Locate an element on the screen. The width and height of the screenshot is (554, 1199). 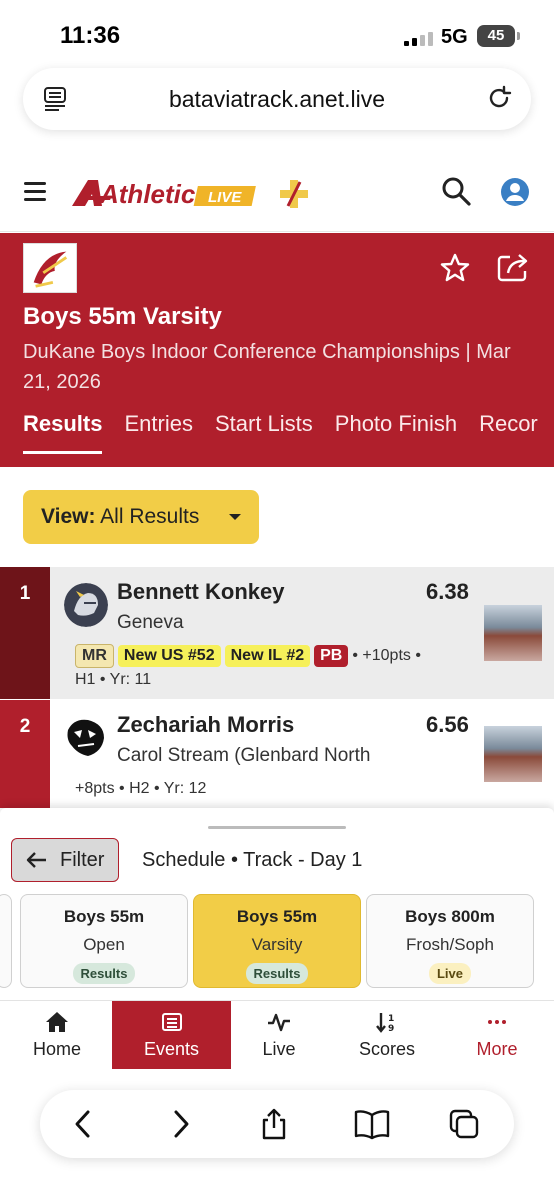
athletic-live-logo: Athletic LIVE is located at coordinates (167, 194).